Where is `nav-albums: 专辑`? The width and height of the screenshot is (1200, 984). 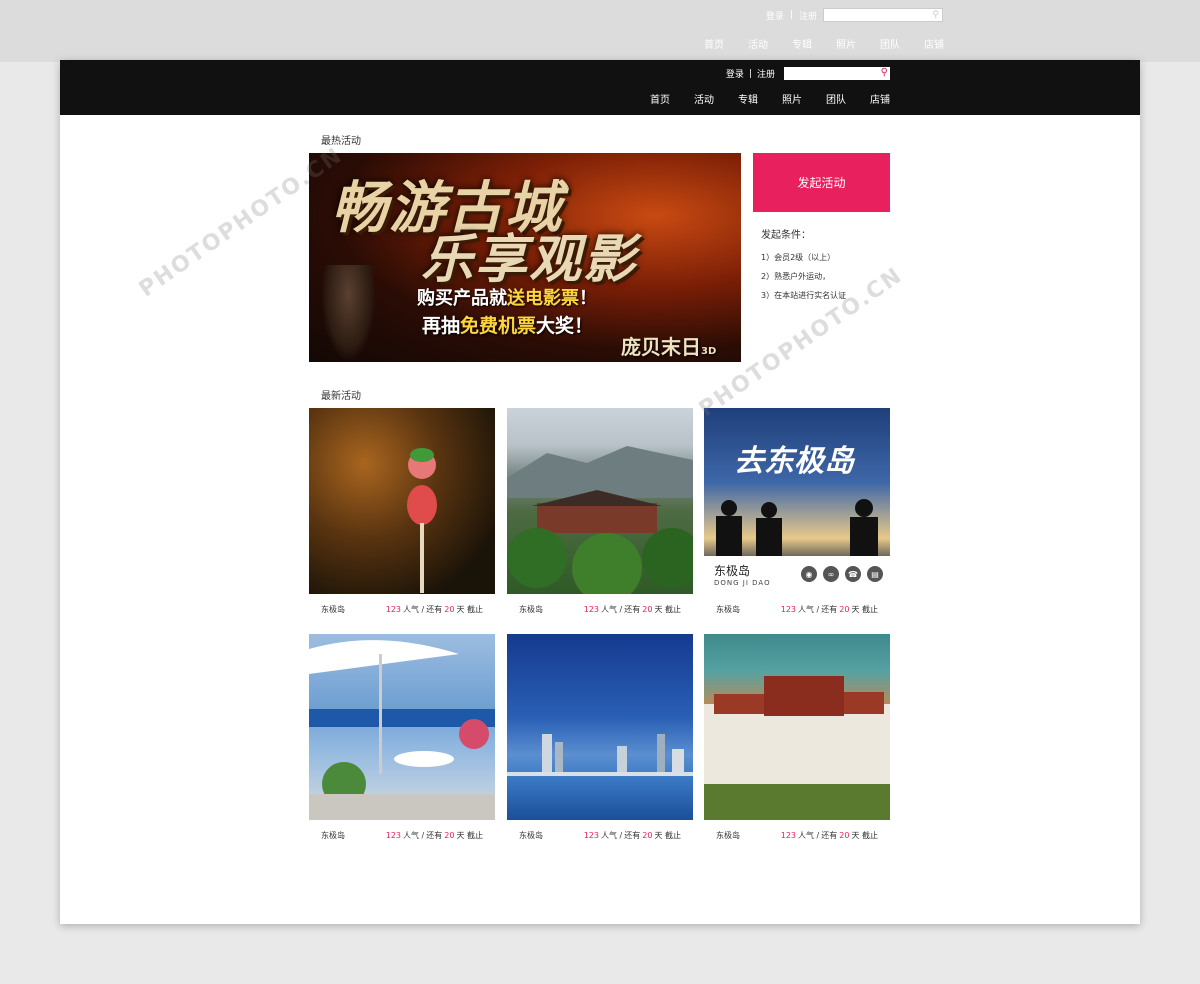
nav-albums: 专辑 is located at coordinates (748, 98).